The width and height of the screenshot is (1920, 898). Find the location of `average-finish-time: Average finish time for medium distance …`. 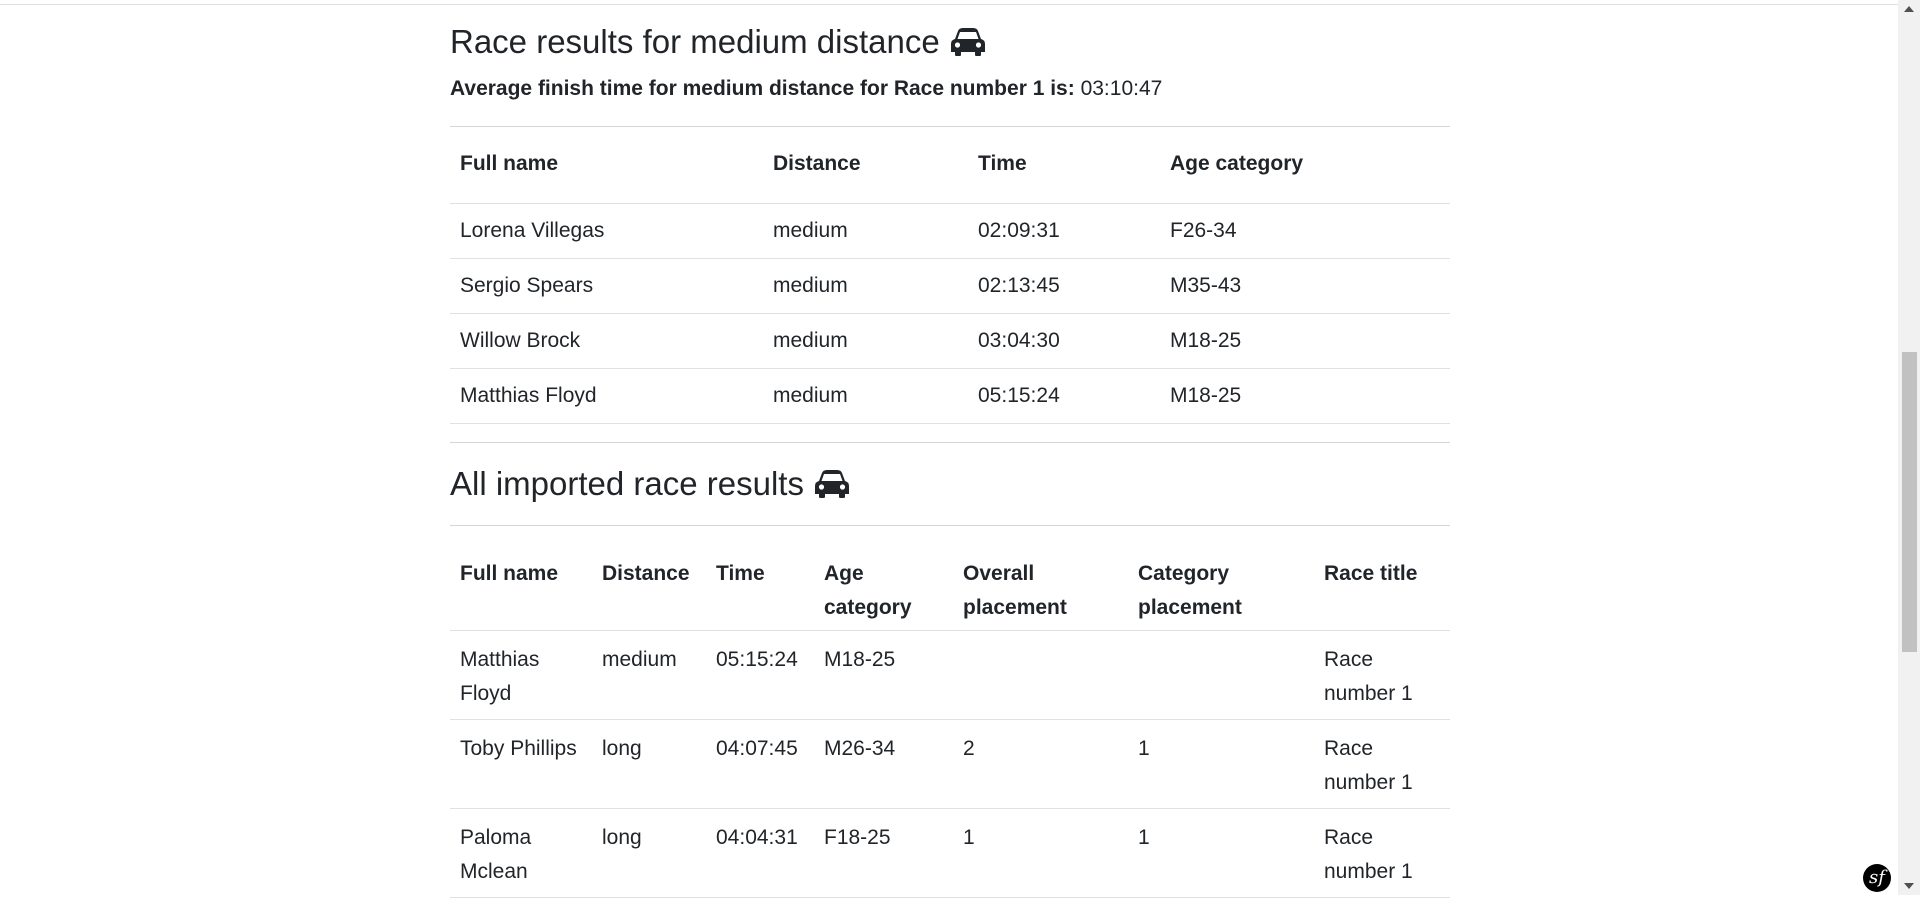

average-finish-time: Average finish time for medium distance … is located at coordinates (806, 89).